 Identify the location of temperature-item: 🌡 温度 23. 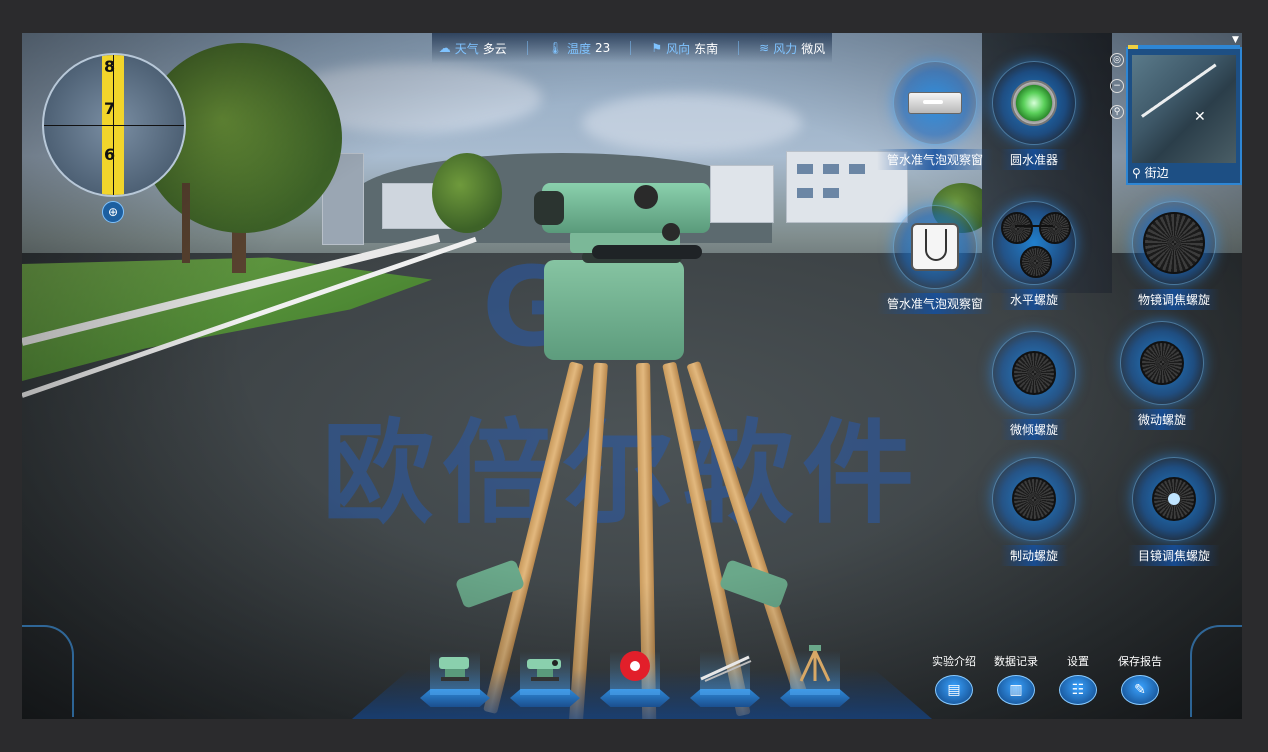
(579, 48).